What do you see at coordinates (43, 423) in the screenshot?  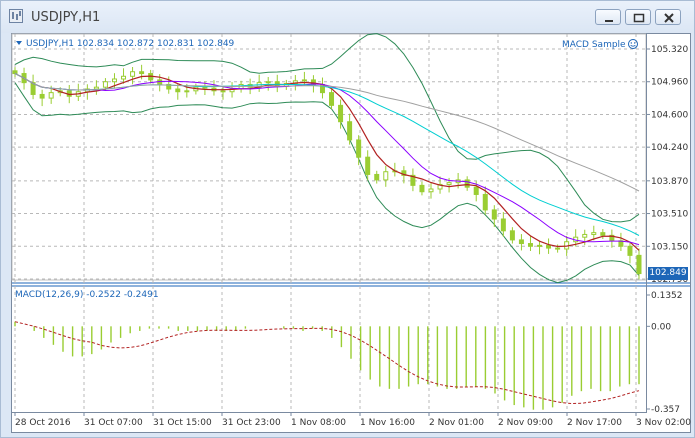 I see `time-tick-label: 28 Oct 2016` at bounding box center [43, 423].